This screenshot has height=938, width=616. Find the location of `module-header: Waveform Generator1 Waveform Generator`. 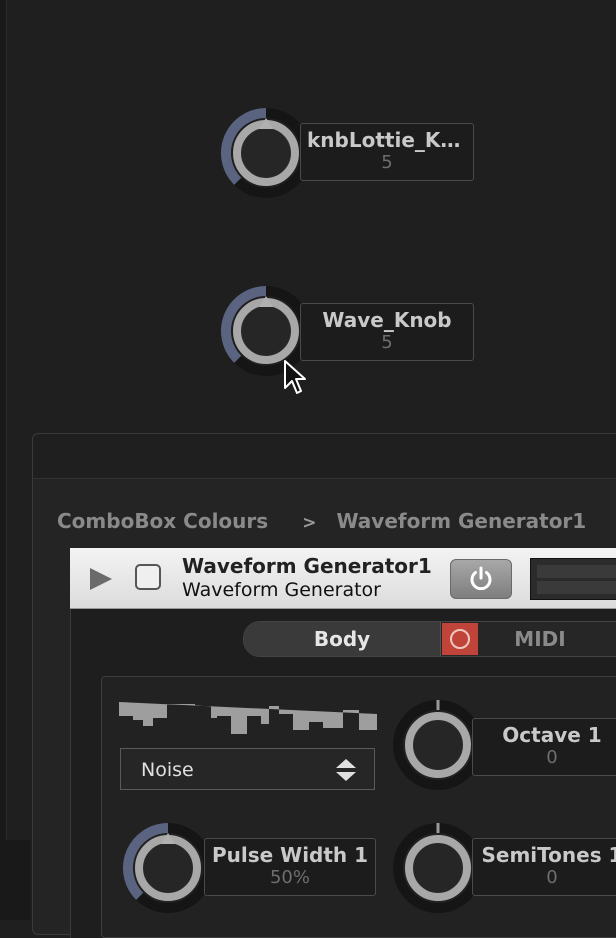

module-header: Waveform Generator1 Waveform Generator is located at coordinates (343, 578).